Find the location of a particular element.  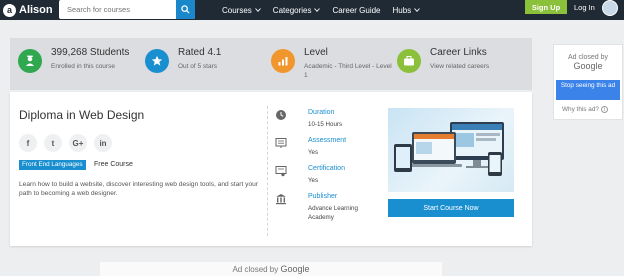

clock-icon is located at coordinates (281, 115).